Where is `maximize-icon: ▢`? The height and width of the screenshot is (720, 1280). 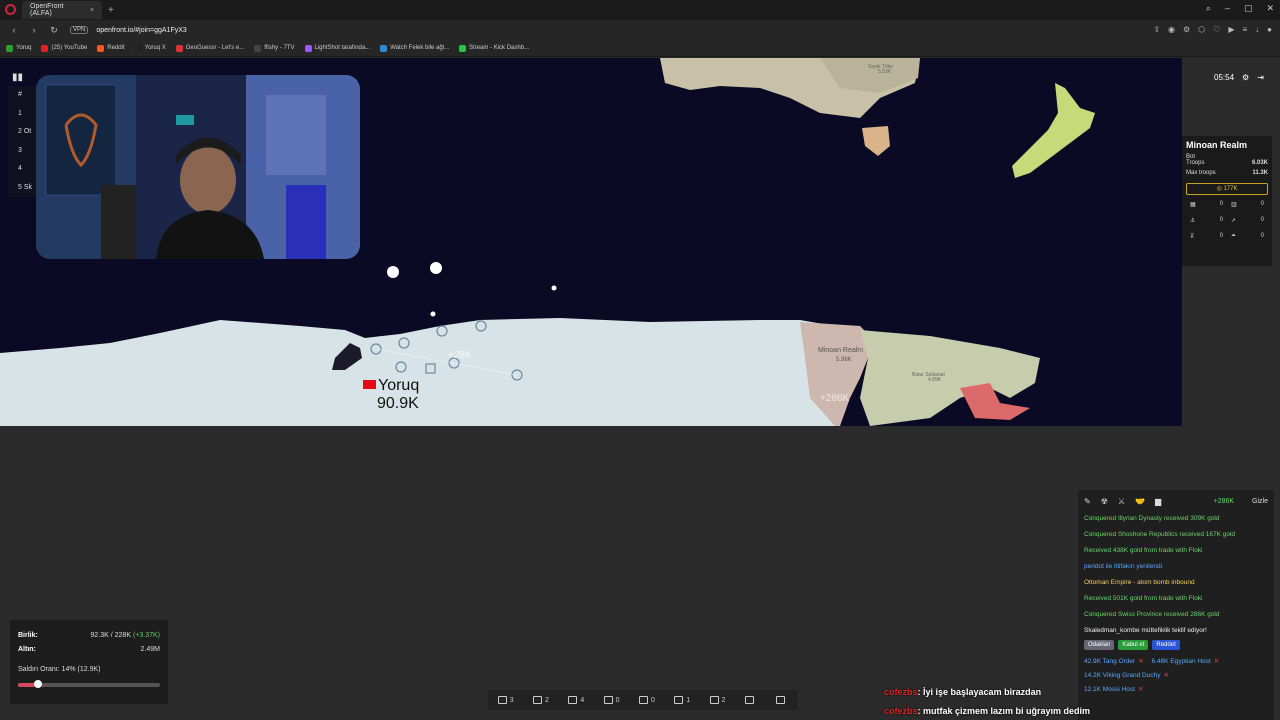 maximize-icon: ▢ is located at coordinates (1248, 8).